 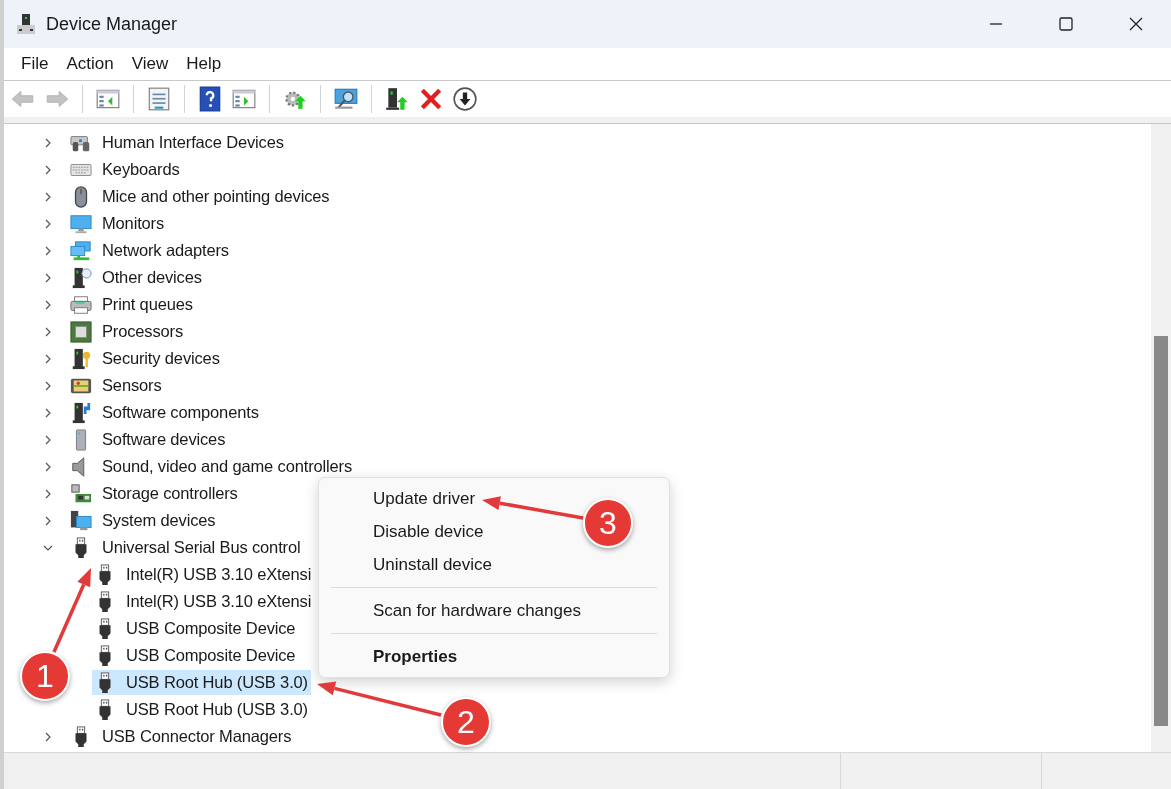 I want to click on tree-item: Software components, so click(x=165, y=412).